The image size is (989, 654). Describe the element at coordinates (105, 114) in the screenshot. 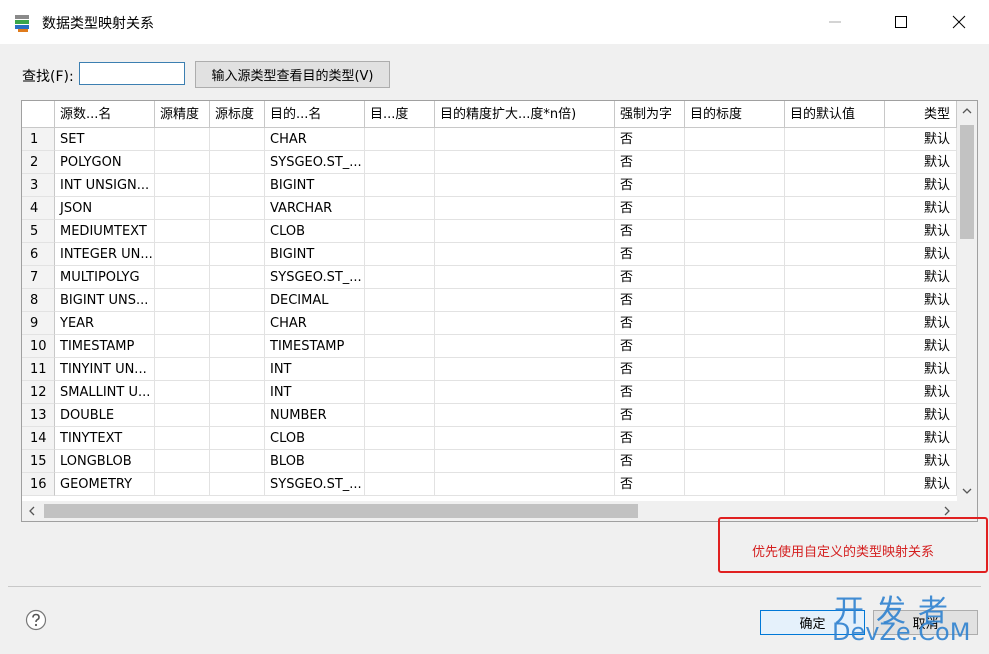

I see `column-header: 源数...名` at that location.